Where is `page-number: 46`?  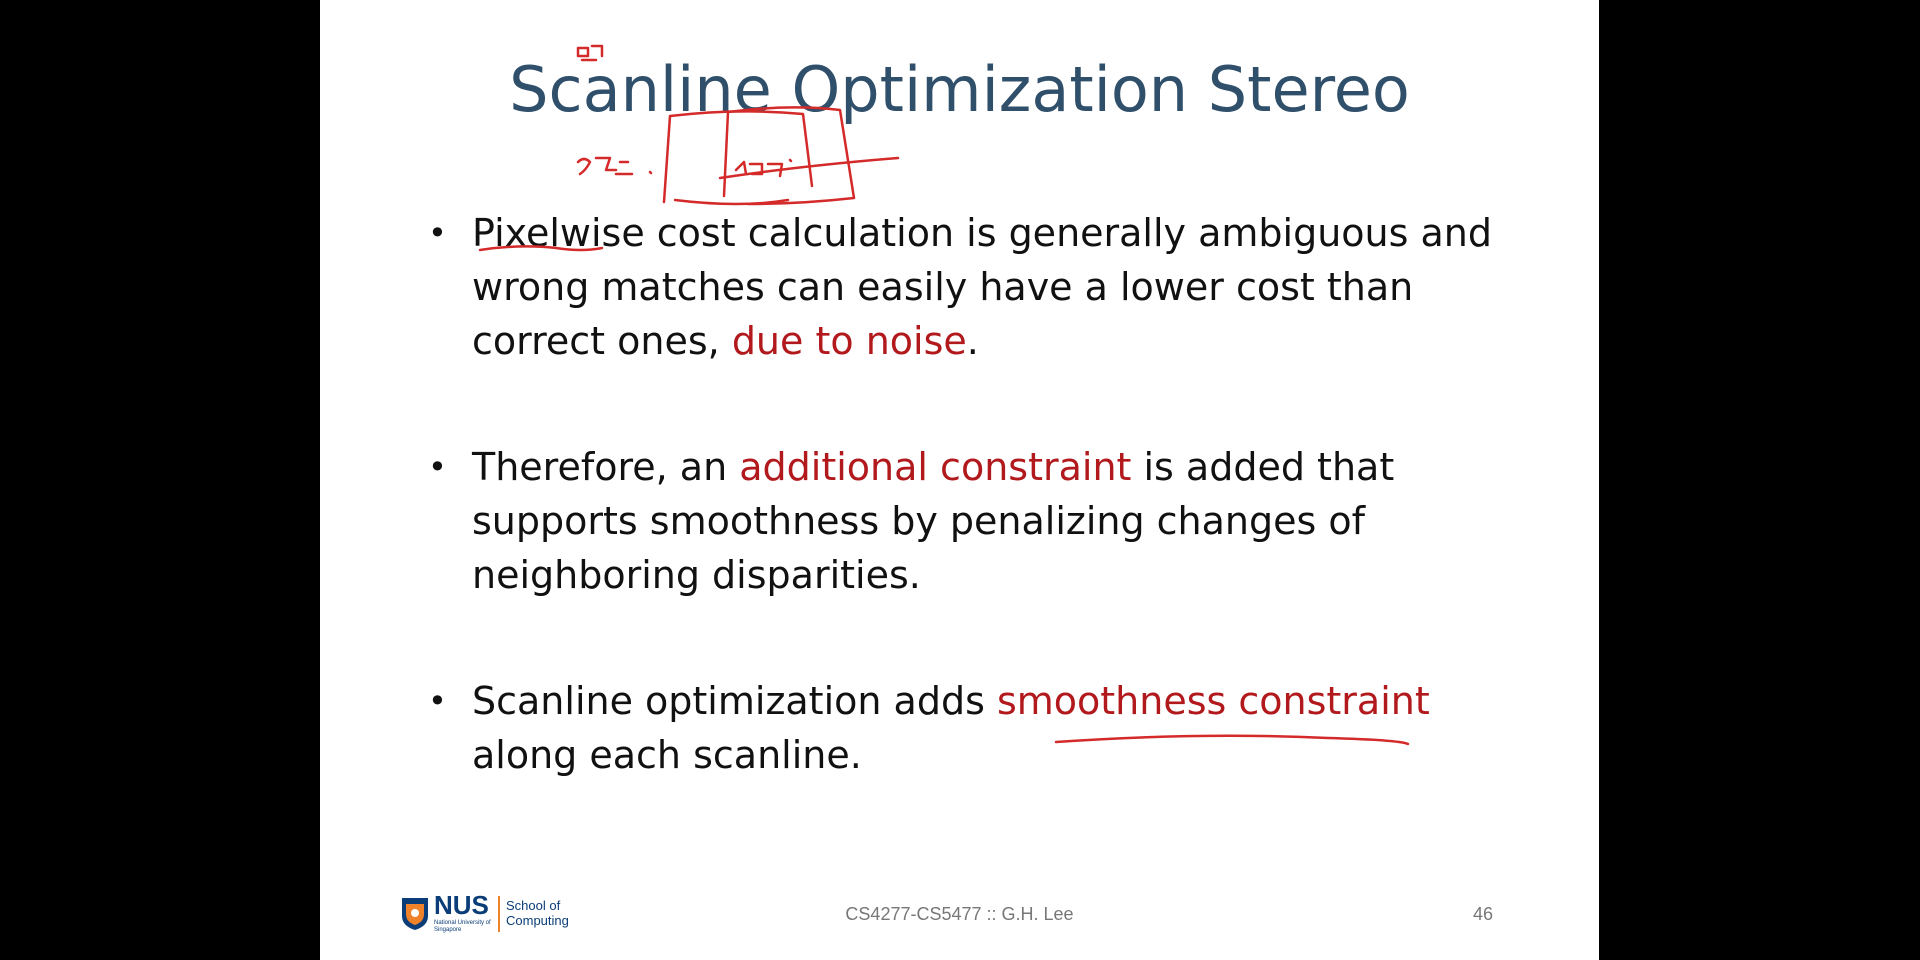
page-number: 46 is located at coordinates (1482, 914).